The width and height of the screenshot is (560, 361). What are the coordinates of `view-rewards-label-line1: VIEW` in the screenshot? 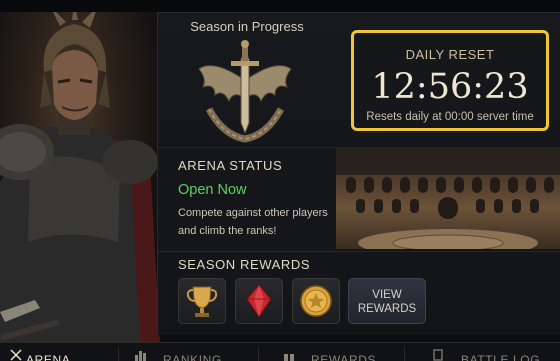 It's located at (387, 295).